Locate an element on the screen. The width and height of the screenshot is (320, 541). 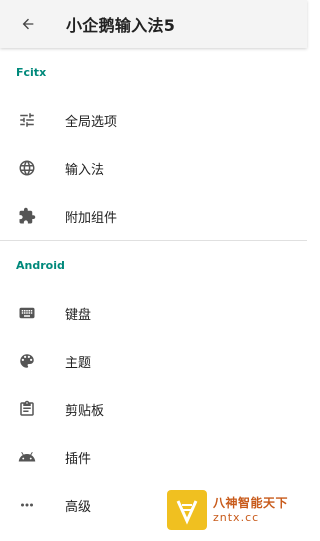
settings-item-label: 插件 is located at coordinates (78, 459).